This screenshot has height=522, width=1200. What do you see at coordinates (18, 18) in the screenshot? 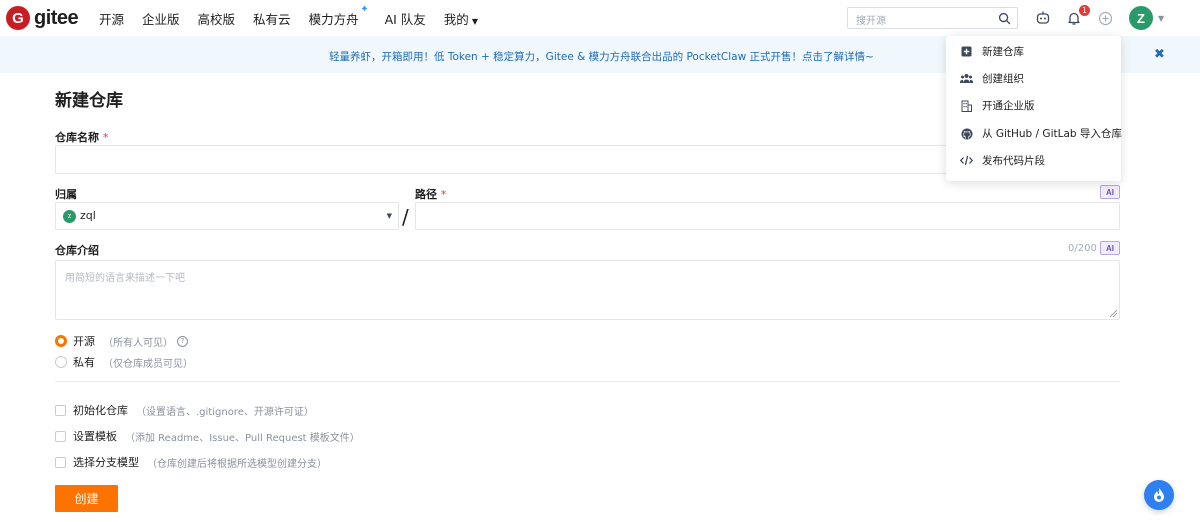
I see `gitee-logo-mark: G` at bounding box center [18, 18].